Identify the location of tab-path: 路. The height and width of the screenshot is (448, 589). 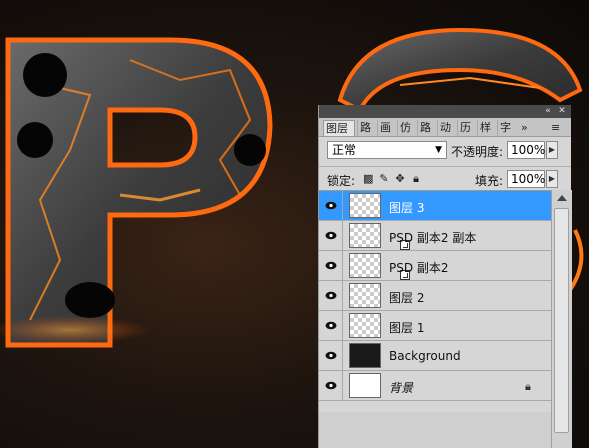
(426, 128).